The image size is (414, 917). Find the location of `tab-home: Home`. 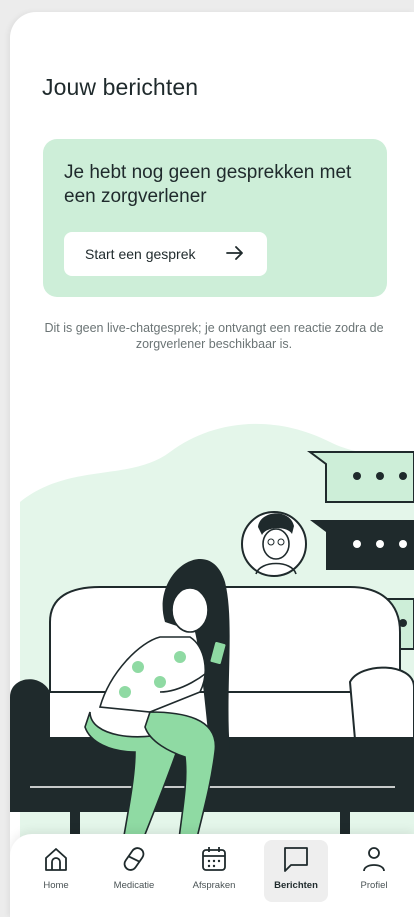

tab-home: Home is located at coordinates (56, 871).